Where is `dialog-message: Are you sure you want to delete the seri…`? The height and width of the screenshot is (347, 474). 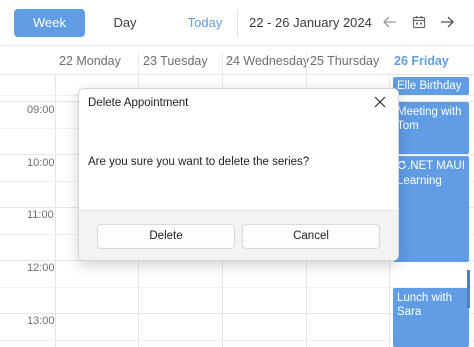 dialog-message: Are you sure you want to delete the seri… is located at coordinates (199, 162).